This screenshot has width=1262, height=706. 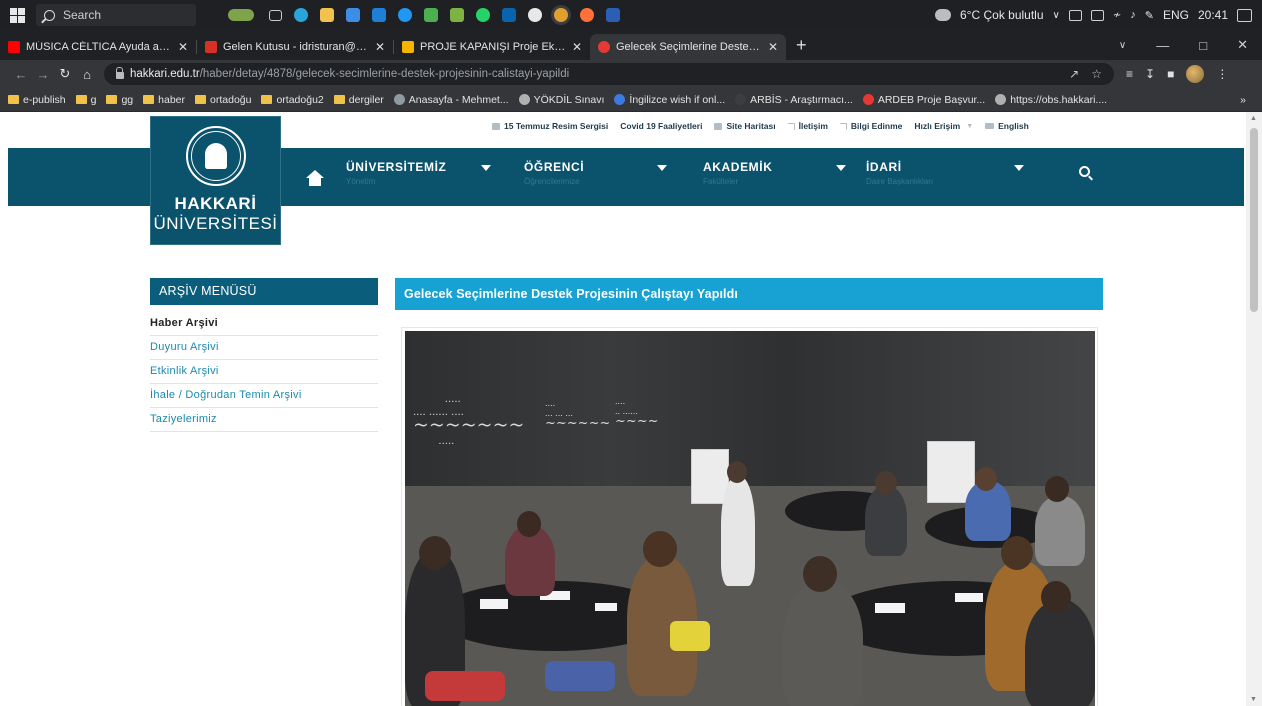 I want to click on windows-start-icon, so click(x=17, y=15).